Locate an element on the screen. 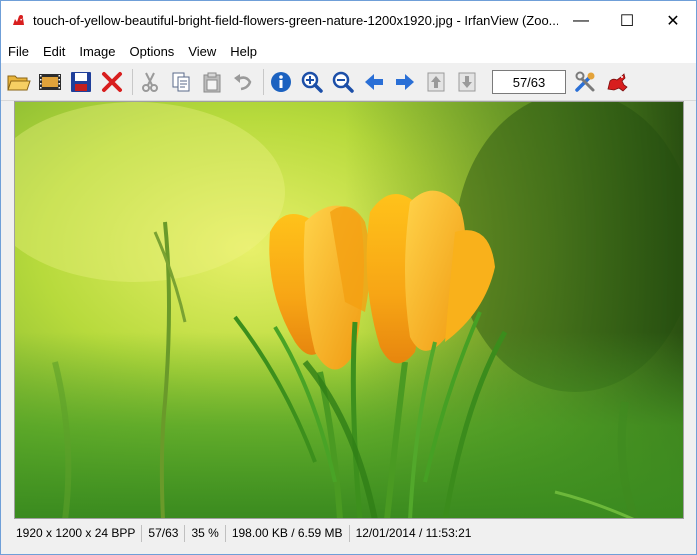 The image size is (697, 555). slideshow-button is located at coordinates (50, 82).